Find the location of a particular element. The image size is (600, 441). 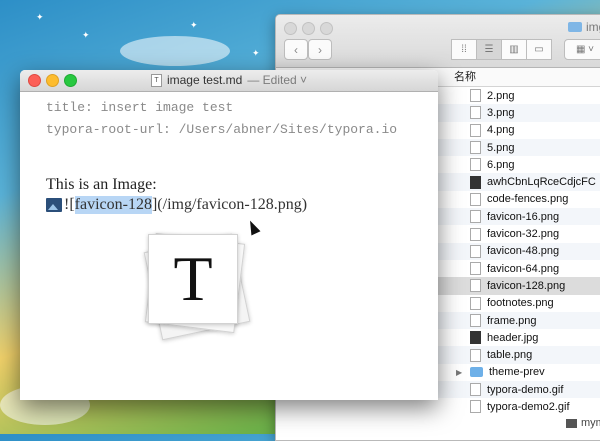

icon-view-icon: ⁞⁞ is located at coordinates (464, 49).